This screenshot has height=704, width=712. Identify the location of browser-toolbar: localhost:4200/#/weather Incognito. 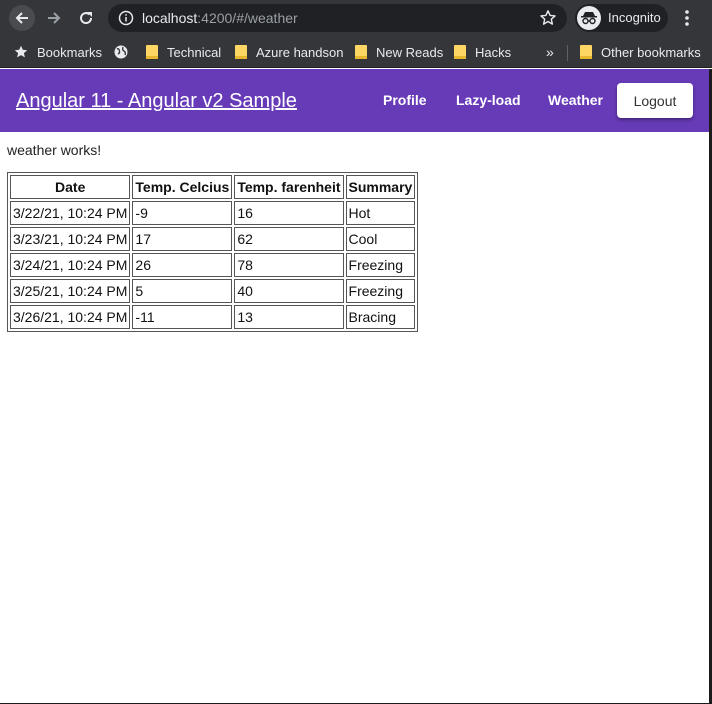
(356, 18).